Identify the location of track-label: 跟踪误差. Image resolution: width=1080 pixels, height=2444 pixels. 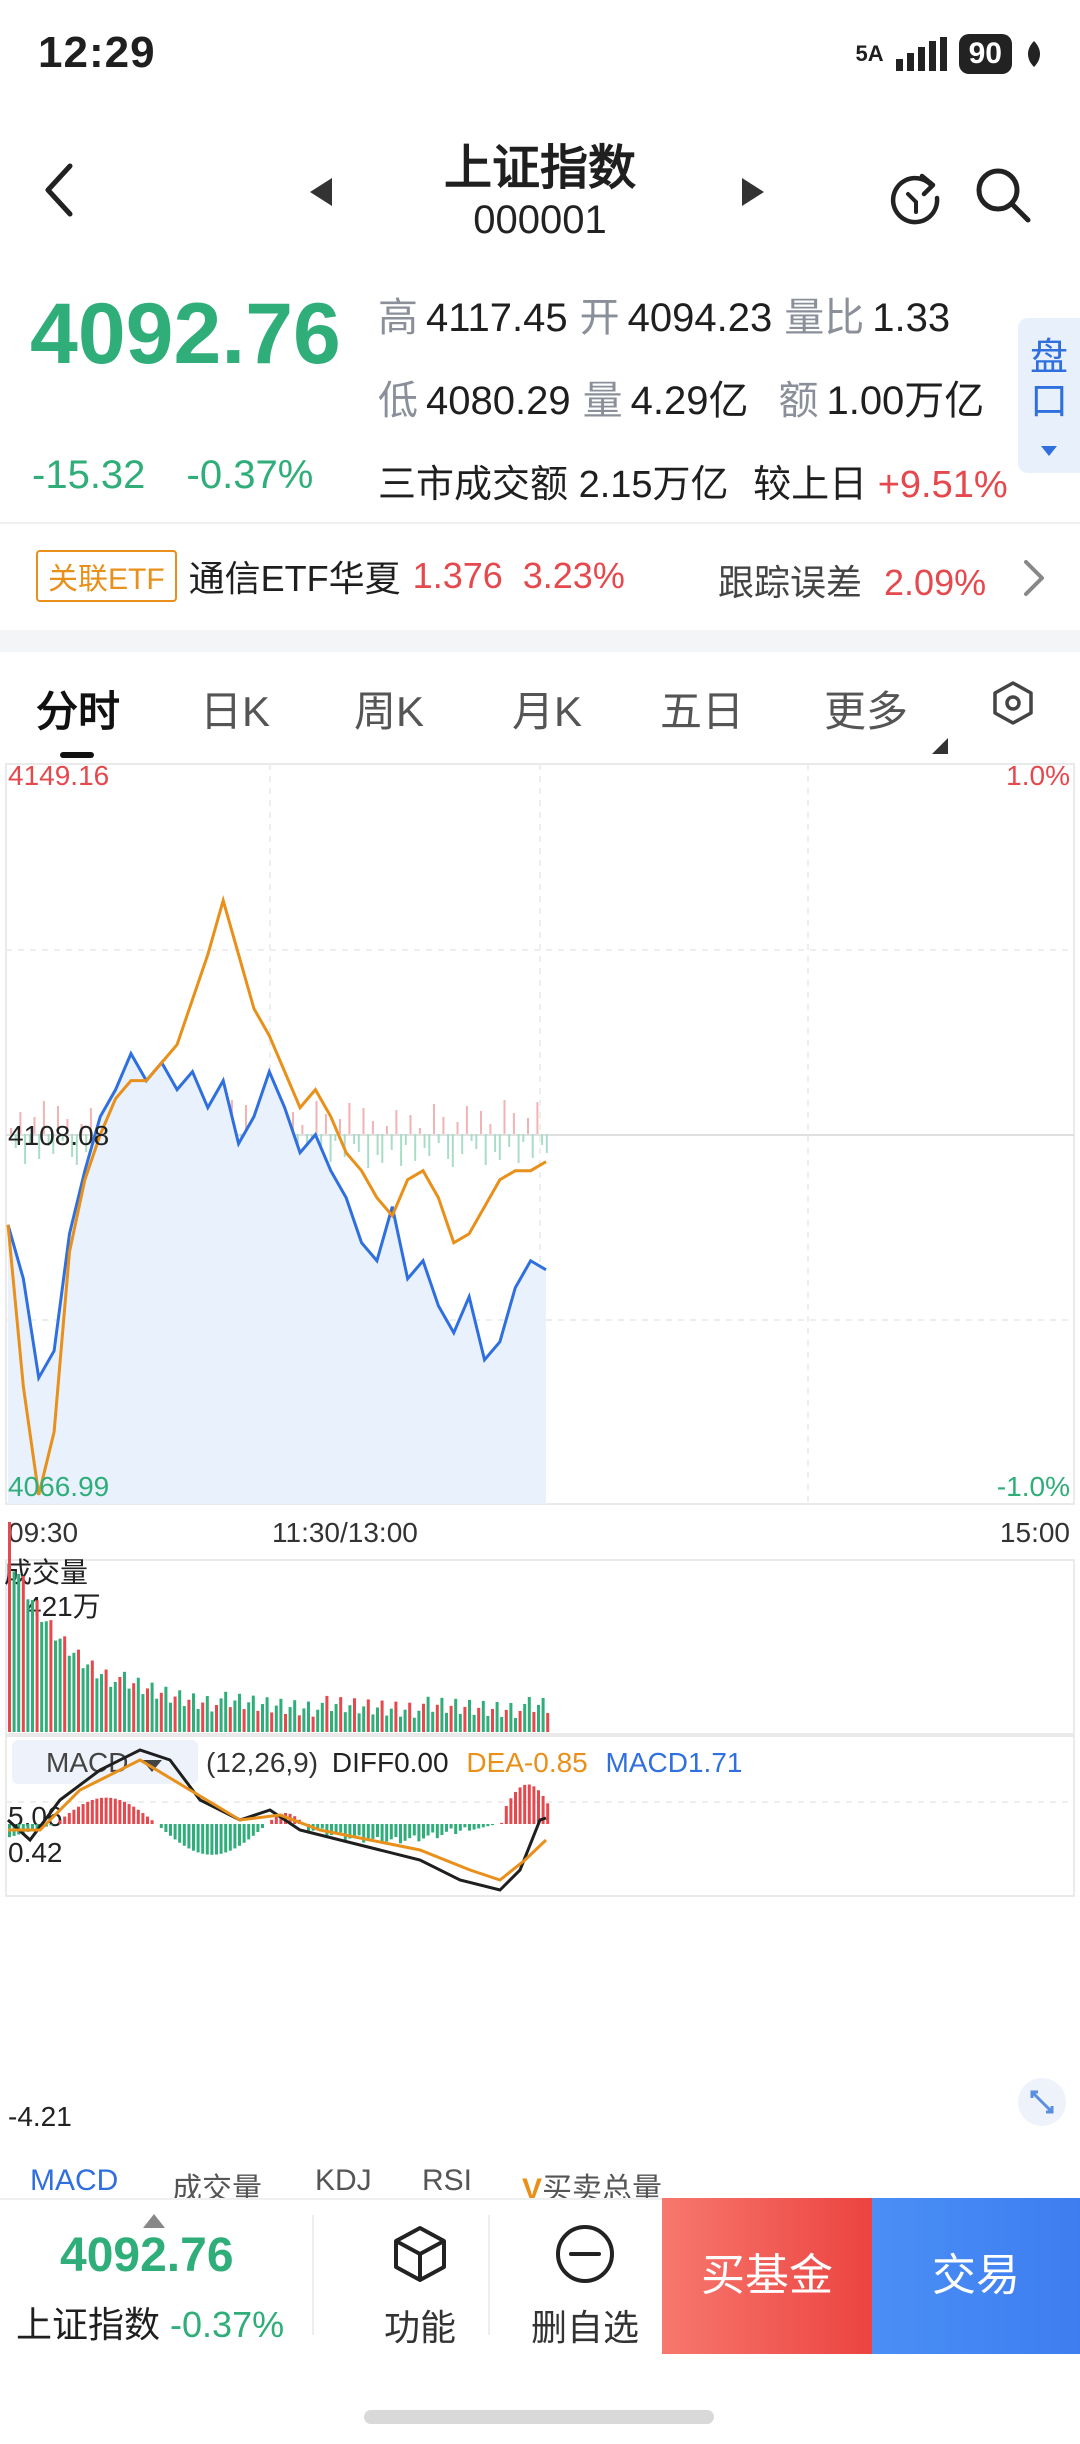
(790, 582).